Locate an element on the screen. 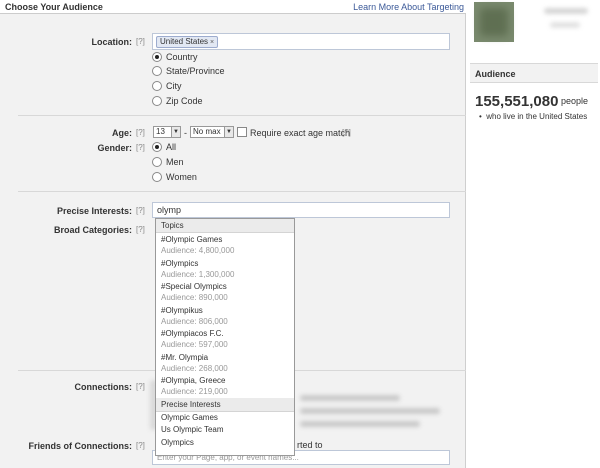 This screenshot has width=600, height=468. audience-count: 155,551,080 is located at coordinates (517, 101).